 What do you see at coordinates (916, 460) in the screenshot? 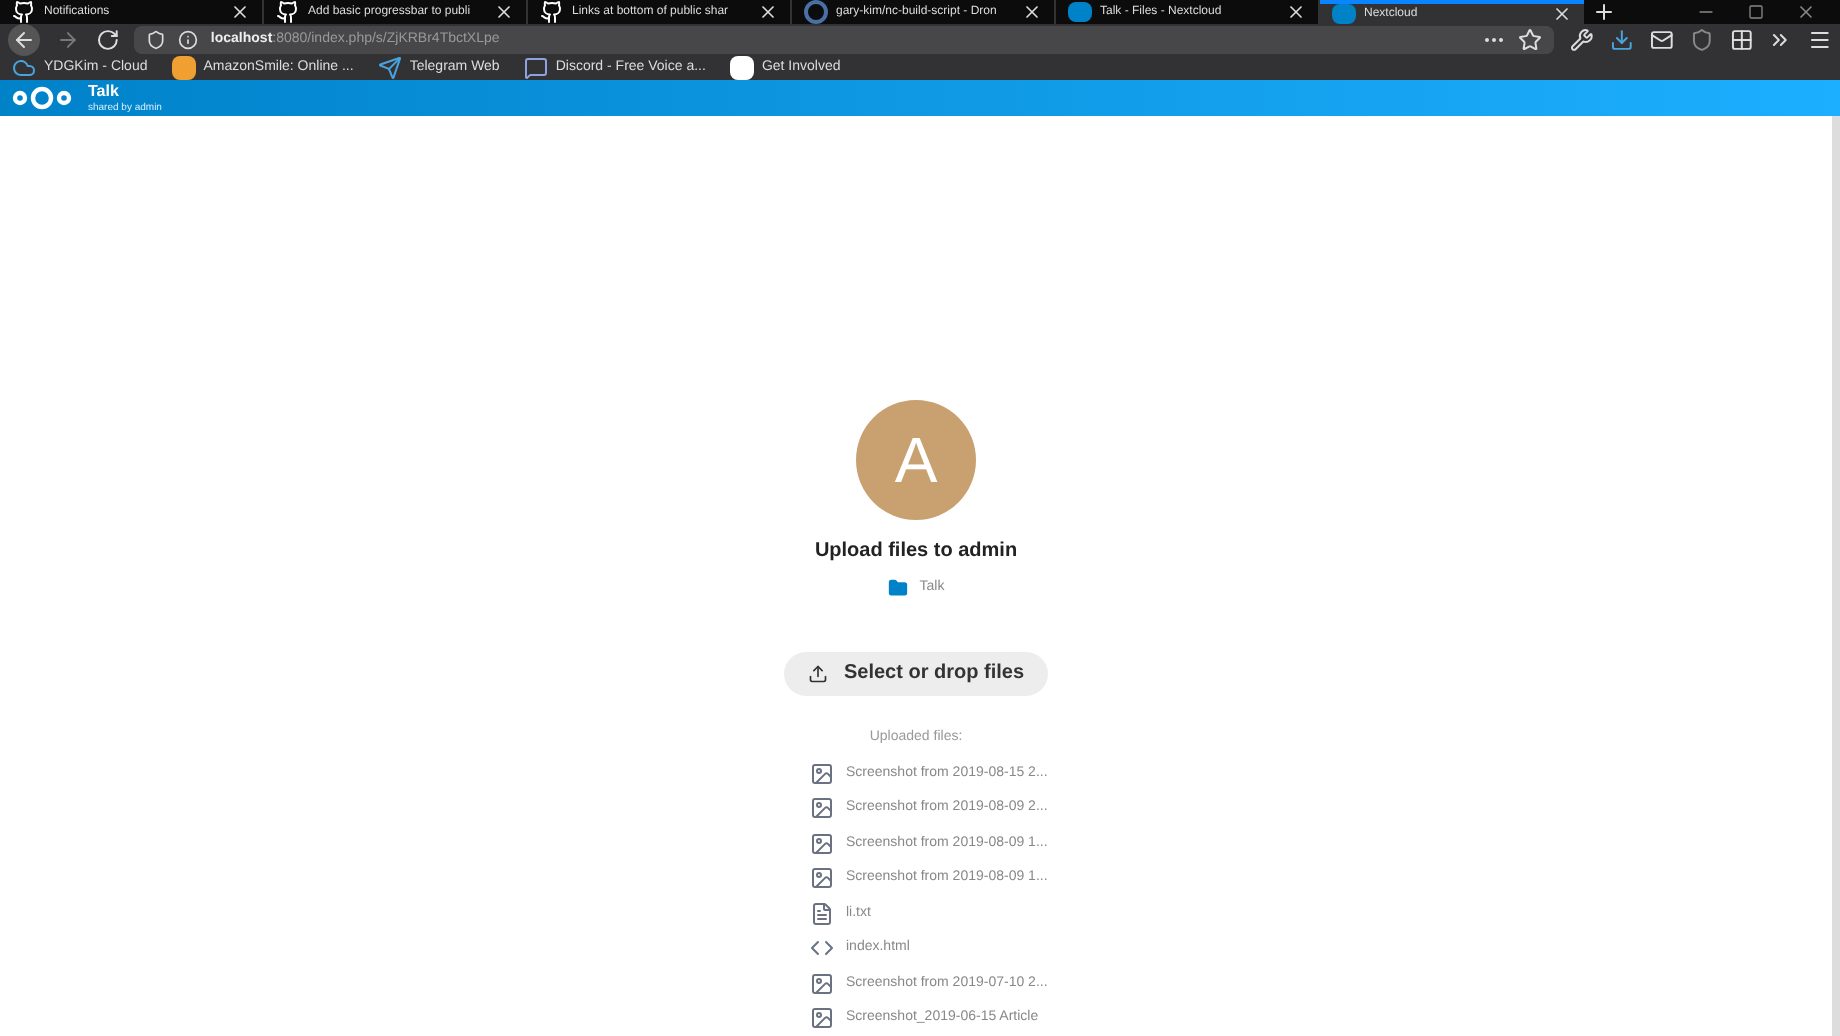
I see `avatar: A` at bounding box center [916, 460].